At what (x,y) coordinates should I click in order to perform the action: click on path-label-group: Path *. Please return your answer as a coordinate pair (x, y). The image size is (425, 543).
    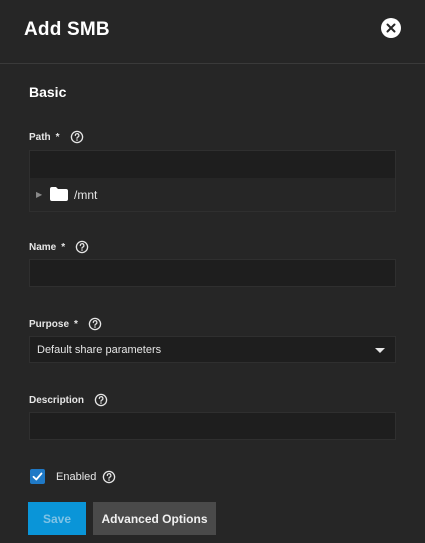
    Looking at the image, I should click on (56, 137).